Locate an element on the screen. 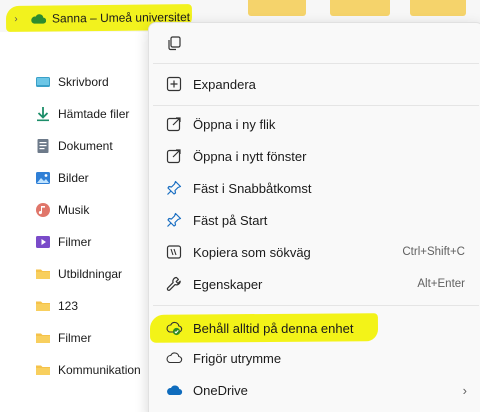 This screenshot has width=480, height=412. menu-item-label: Kopiera som sökväg is located at coordinates (252, 252).